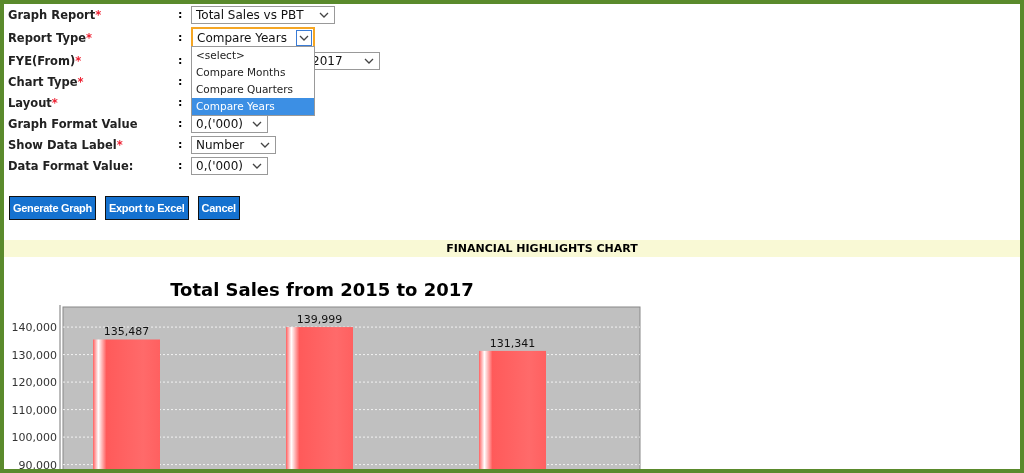 The width and height of the screenshot is (1024, 473). I want to click on dropdown-field: Number, so click(233, 144).